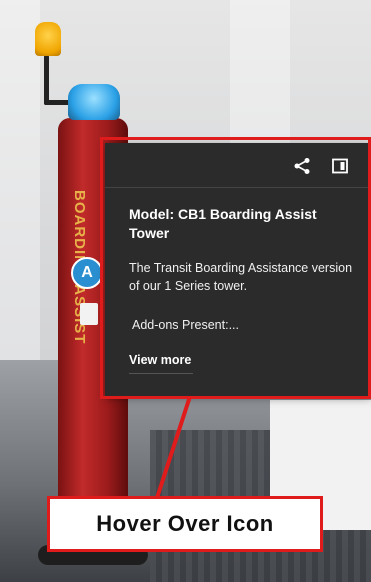 The image size is (371, 582). What do you see at coordinates (87, 273) in the screenshot?
I see `hotspot-icon: A` at bounding box center [87, 273].